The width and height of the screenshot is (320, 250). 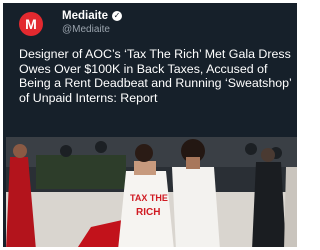 What do you see at coordinates (151, 24) in the screenshot?
I see `tweet-header: M Mediaite ✓ @Mediaite` at bounding box center [151, 24].